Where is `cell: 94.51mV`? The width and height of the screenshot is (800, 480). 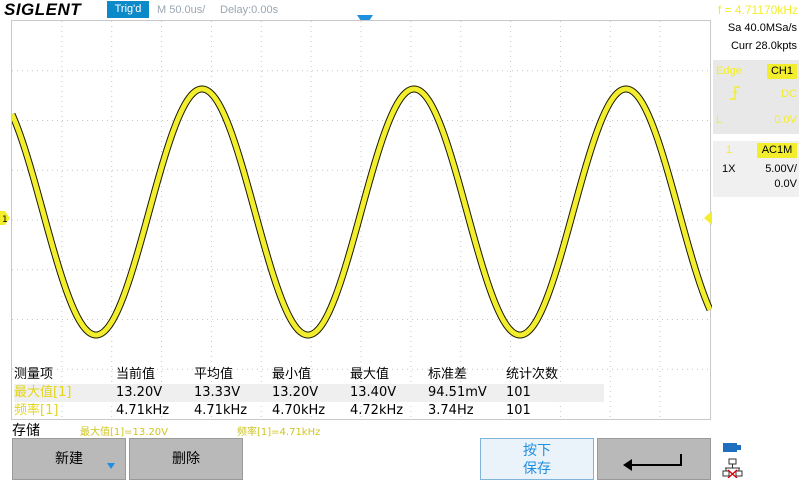
cell: 94.51mV is located at coordinates (457, 392).